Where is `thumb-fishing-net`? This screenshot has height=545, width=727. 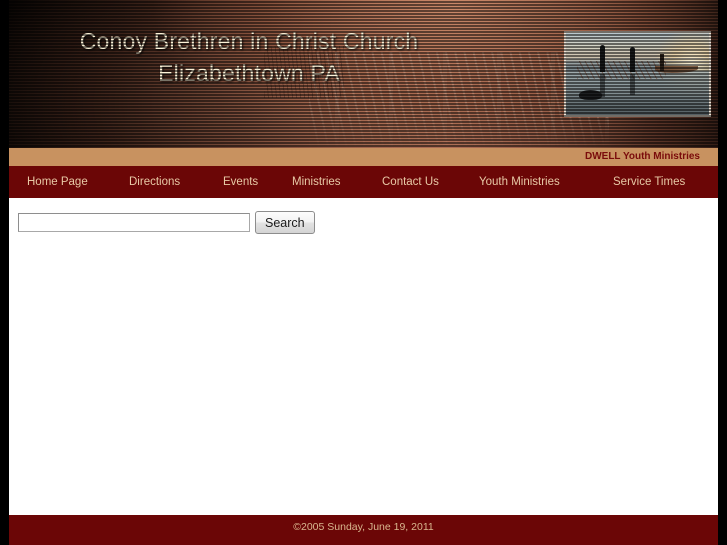 thumb-fishing-net is located at coordinates (622, 69).